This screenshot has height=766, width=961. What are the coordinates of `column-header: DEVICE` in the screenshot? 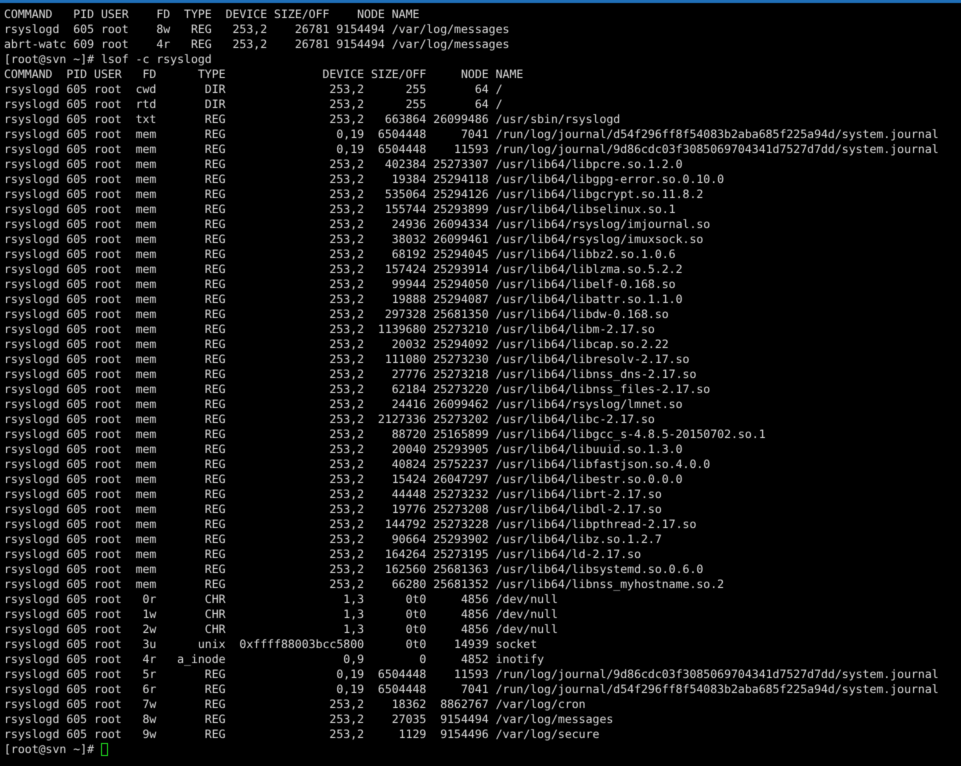 It's located at (343, 74).